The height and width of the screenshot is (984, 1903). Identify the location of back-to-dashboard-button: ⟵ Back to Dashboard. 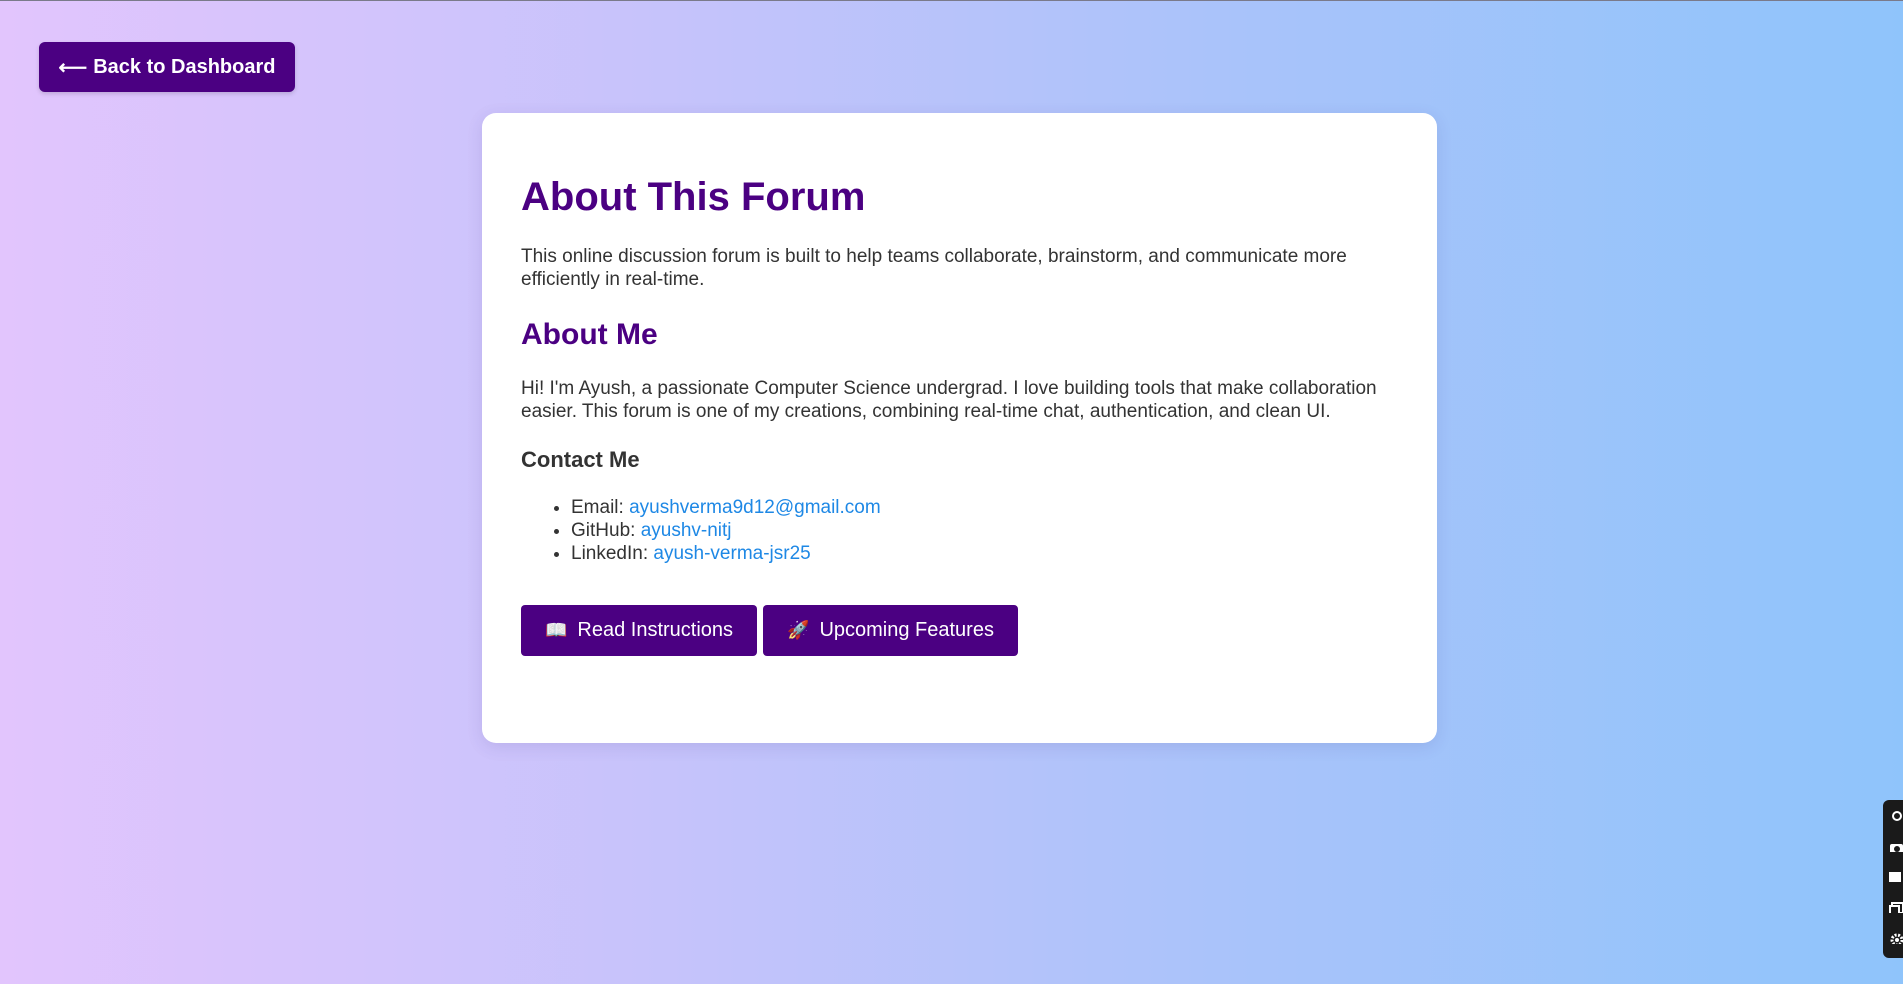
(167, 67).